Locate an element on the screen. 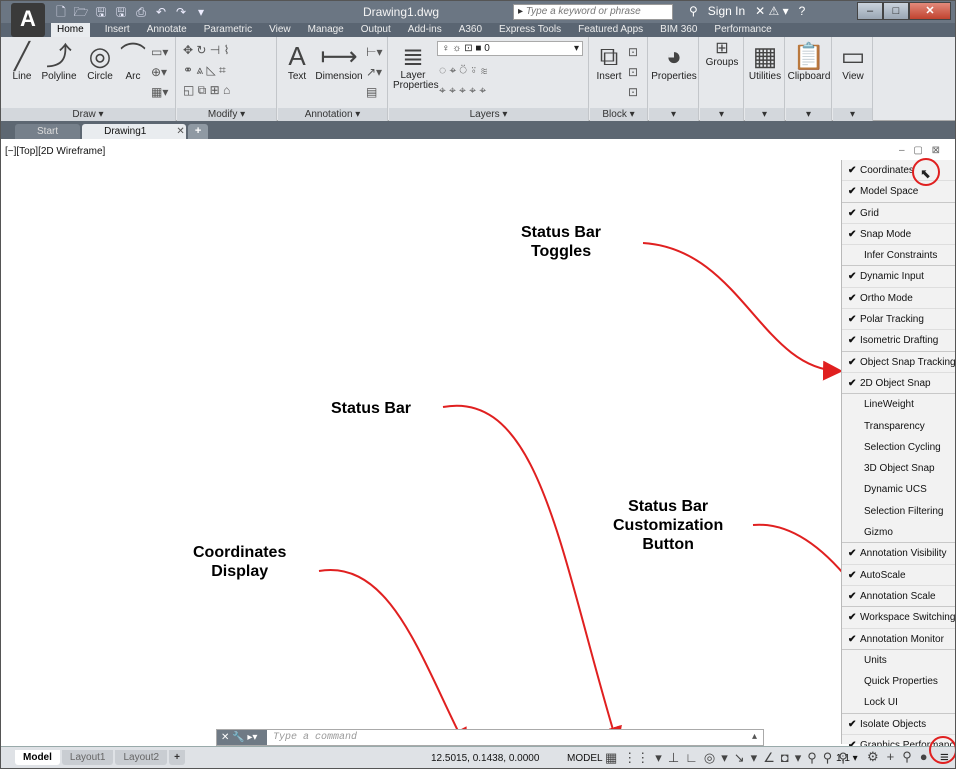 The width and height of the screenshot is (956, 769). layout2-tab: Layout2 is located at coordinates (141, 757).